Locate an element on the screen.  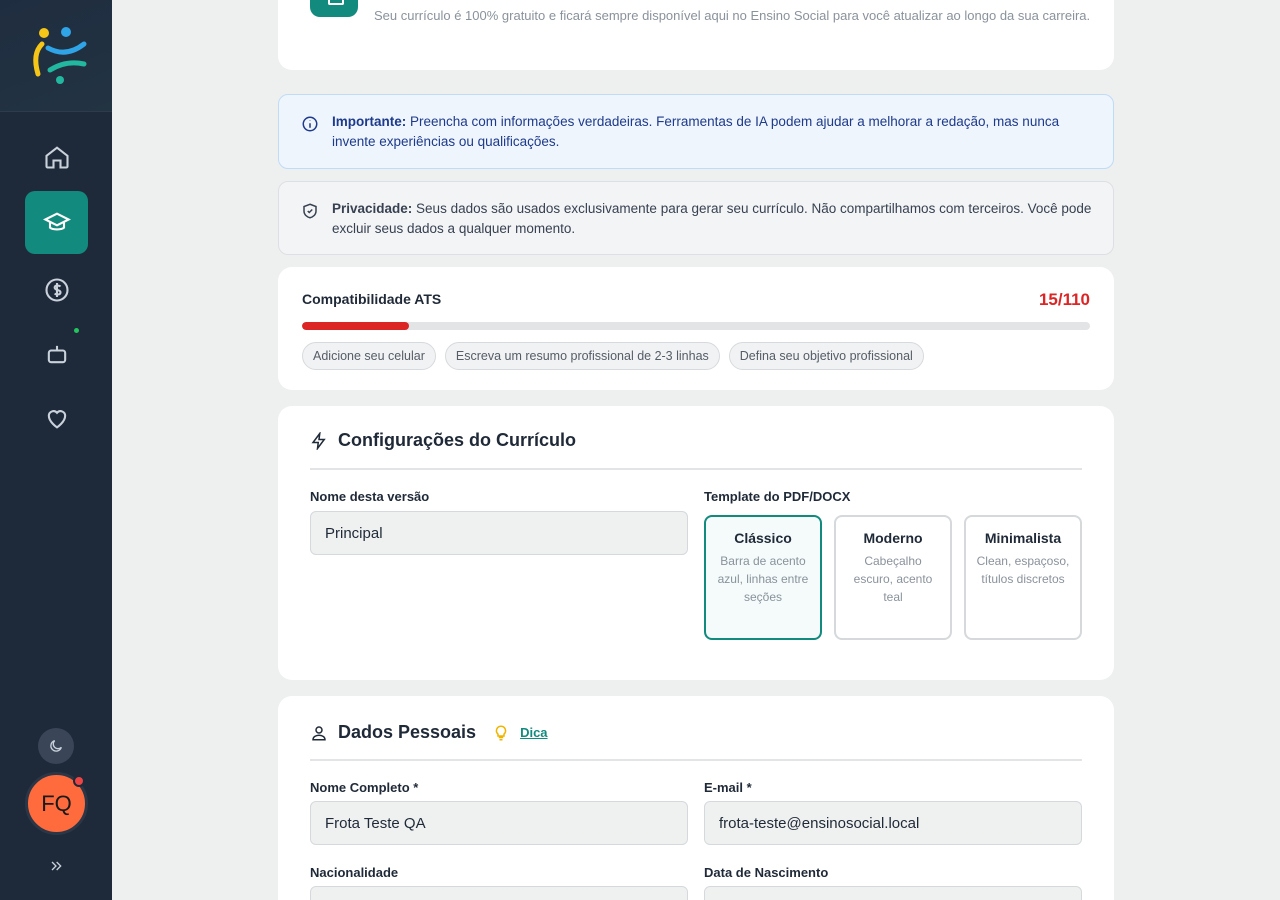
heart-icon is located at coordinates (56, 419).